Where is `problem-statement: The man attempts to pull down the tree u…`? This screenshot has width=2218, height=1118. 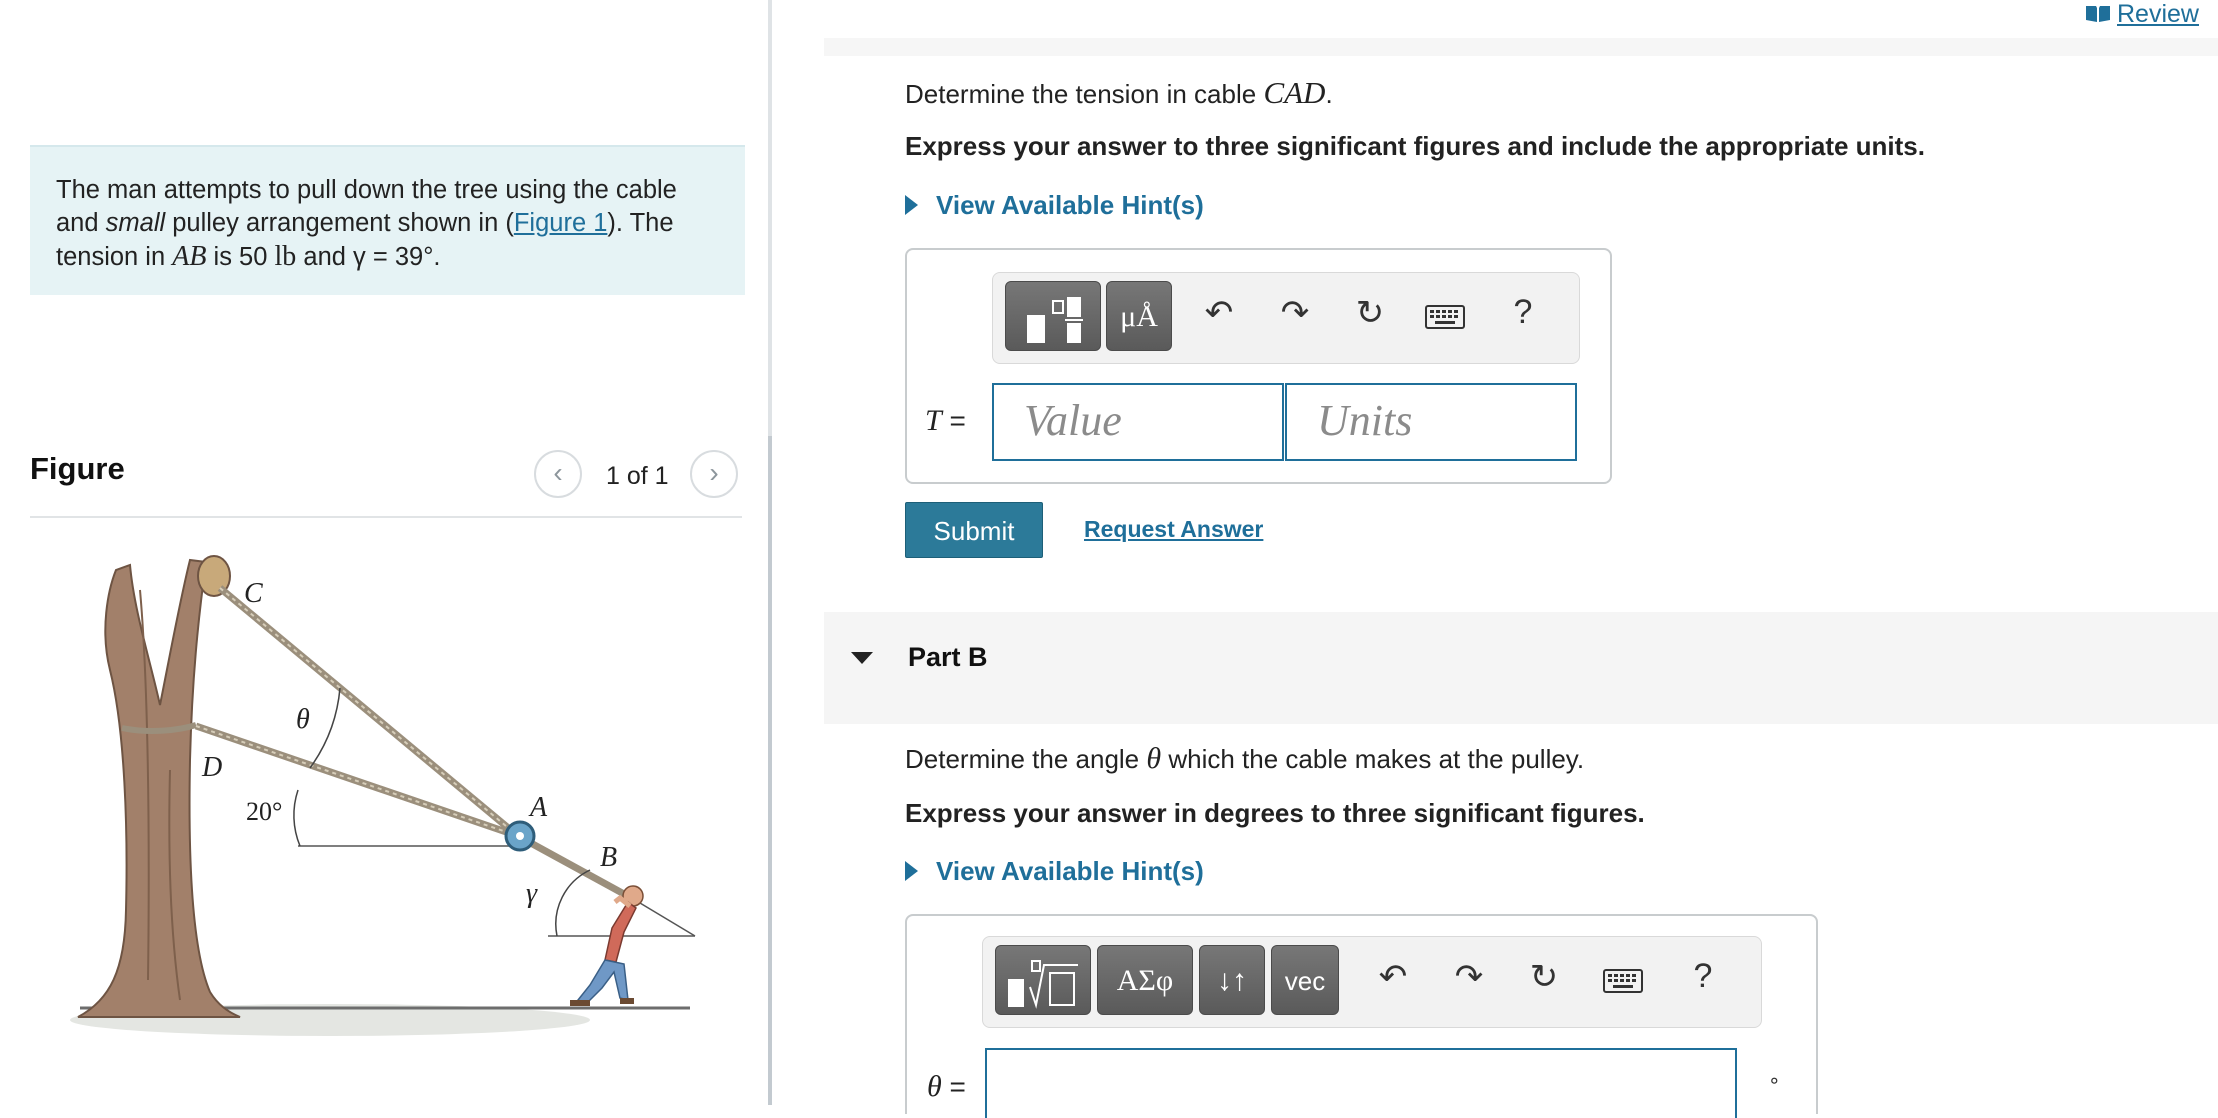
problem-statement: The man attempts to pull down the tree u… is located at coordinates (387, 220).